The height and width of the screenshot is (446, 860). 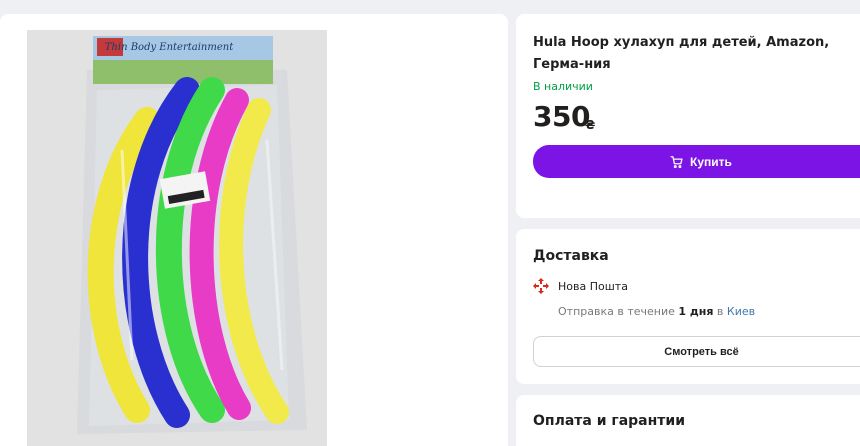 What do you see at coordinates (616, 311) in the screenshot?
I see `dispatch-prefix: Отправка в течение` at bounding box center [616, 311].